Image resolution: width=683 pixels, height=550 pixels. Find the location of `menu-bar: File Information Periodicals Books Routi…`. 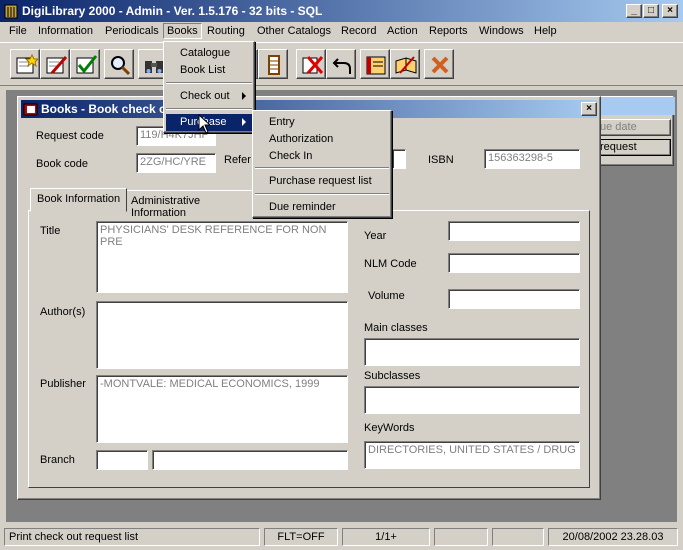

menu-bar: File Information Periodicals Books Routi… is located at coordinates (341, 32).